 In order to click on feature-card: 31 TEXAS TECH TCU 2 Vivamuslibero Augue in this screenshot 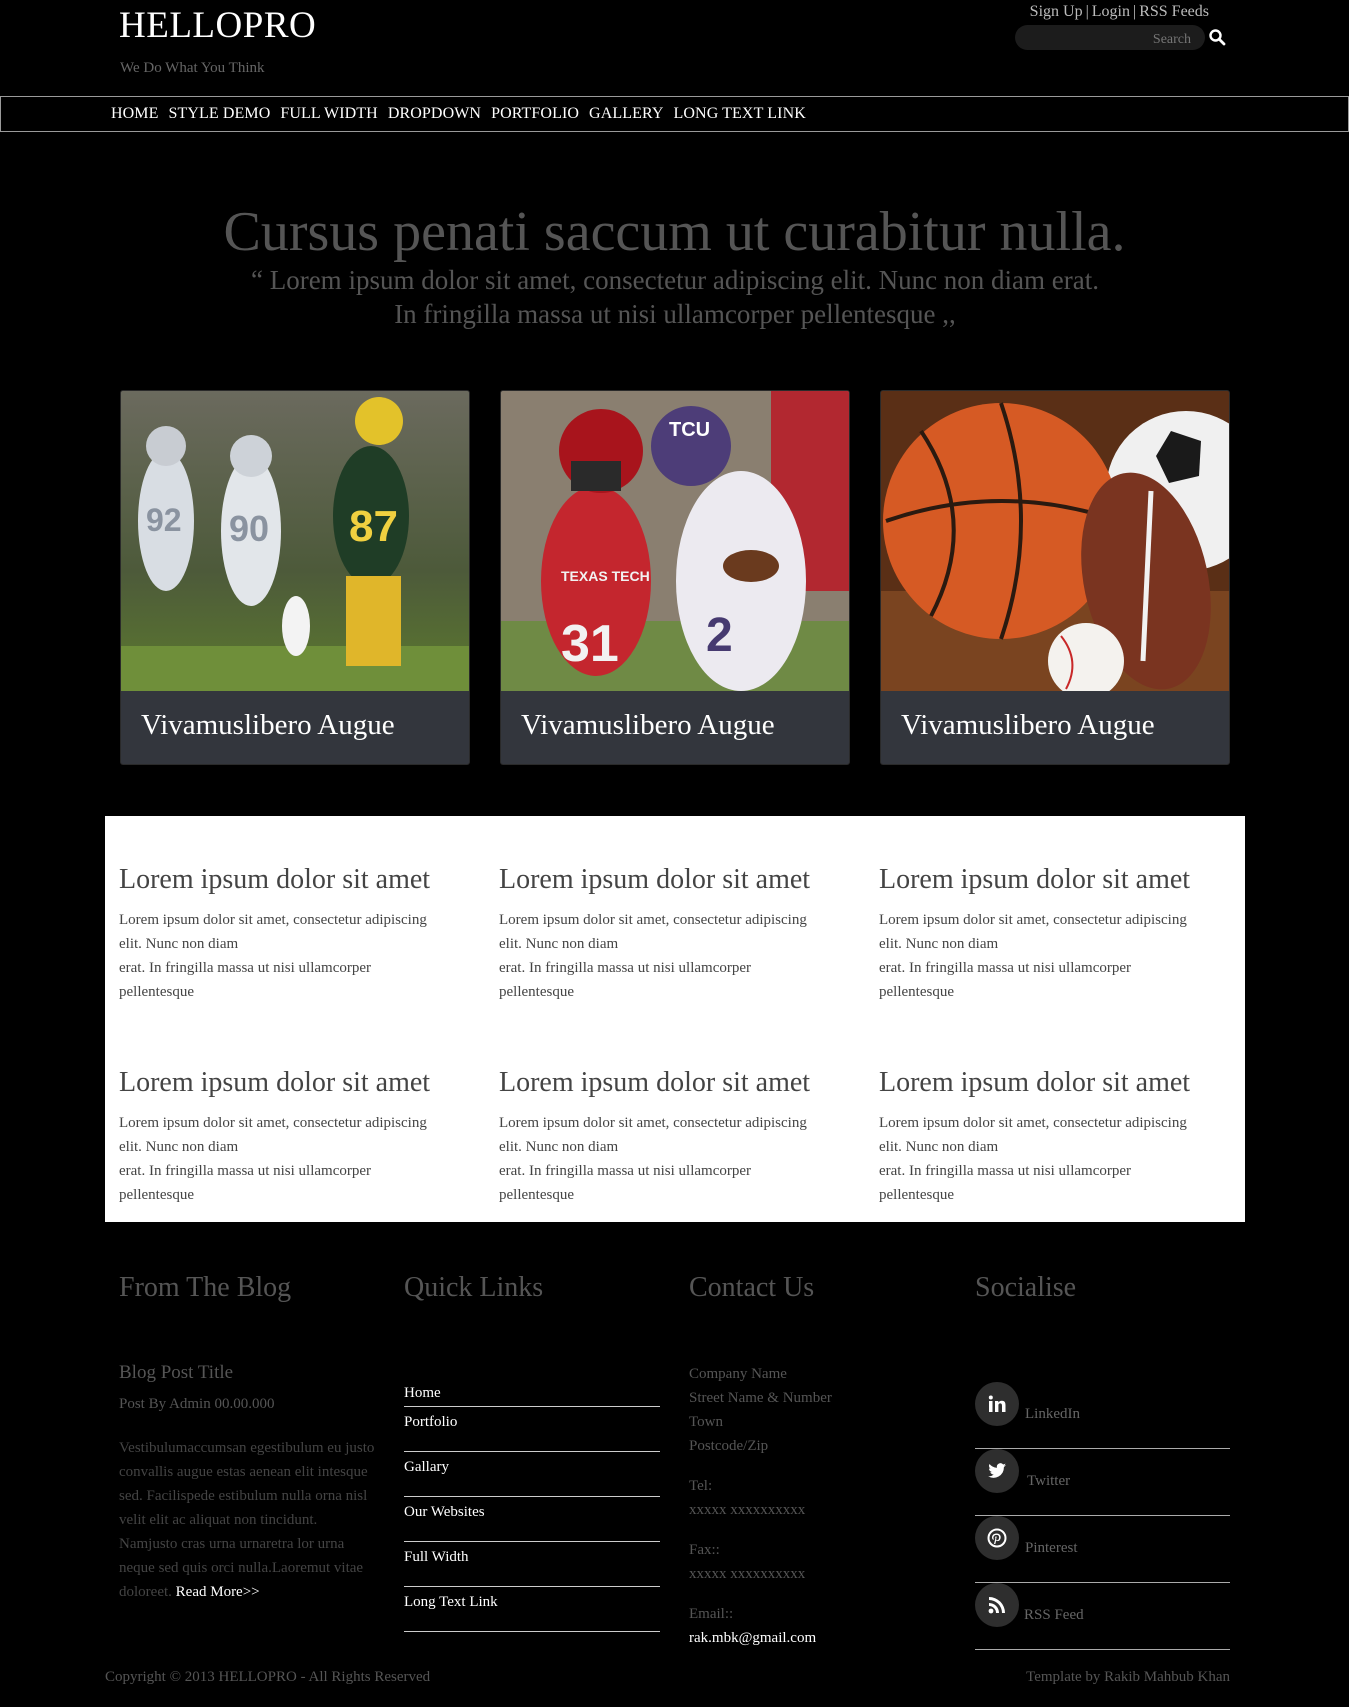, I will do `click(675, 577)`.